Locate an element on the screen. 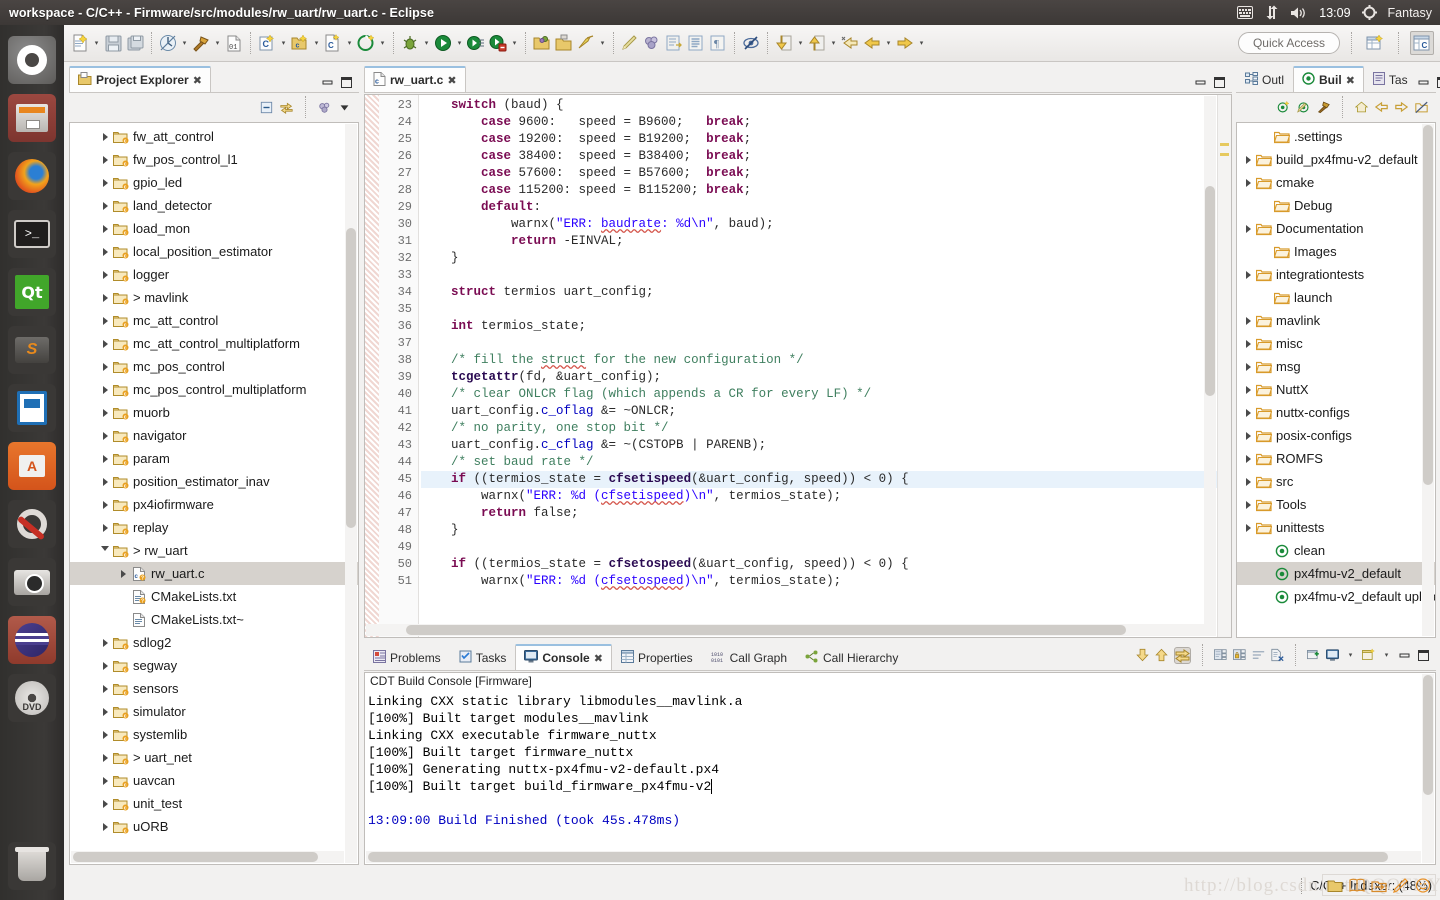 The image size is (1440, 900). go-back-icon is located at coordinates (1381, 107).